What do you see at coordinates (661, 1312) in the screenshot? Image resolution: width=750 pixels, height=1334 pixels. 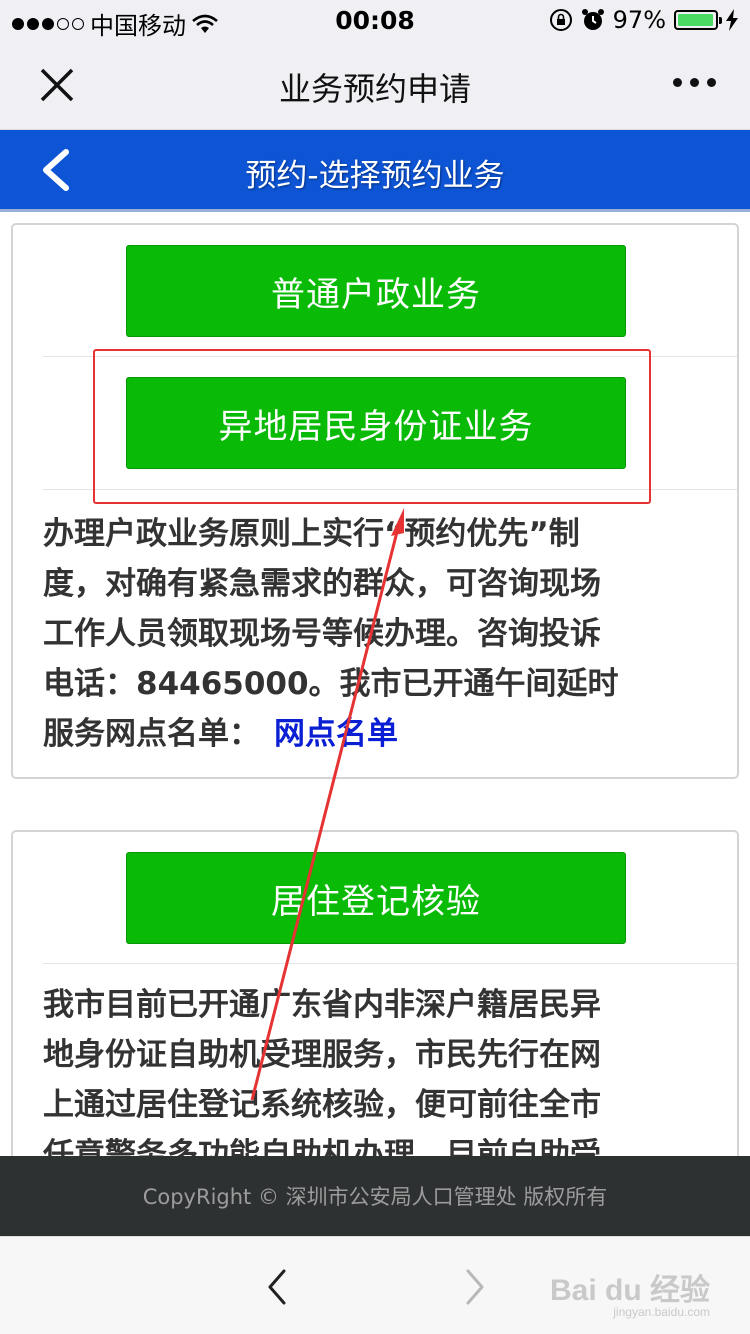 I see `watermark-url: jingyan.baidu.com` at bounding box center [661, 1312].